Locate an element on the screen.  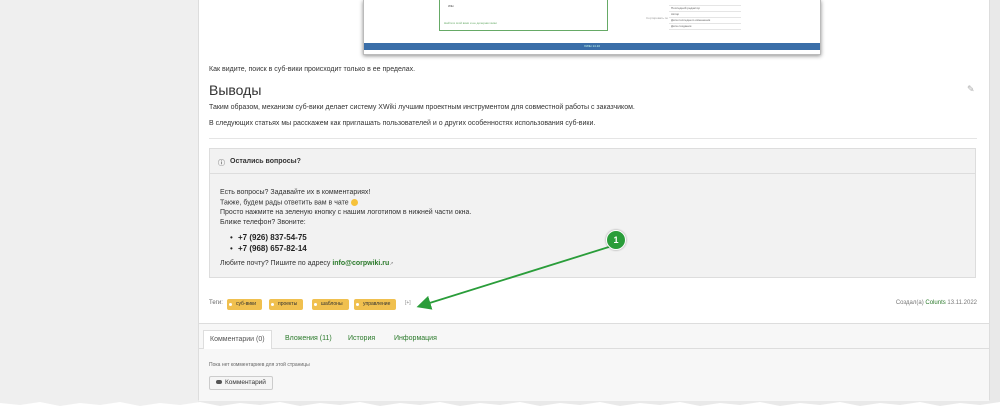
tag-projects: проекты is located at coordinates (286, 304).